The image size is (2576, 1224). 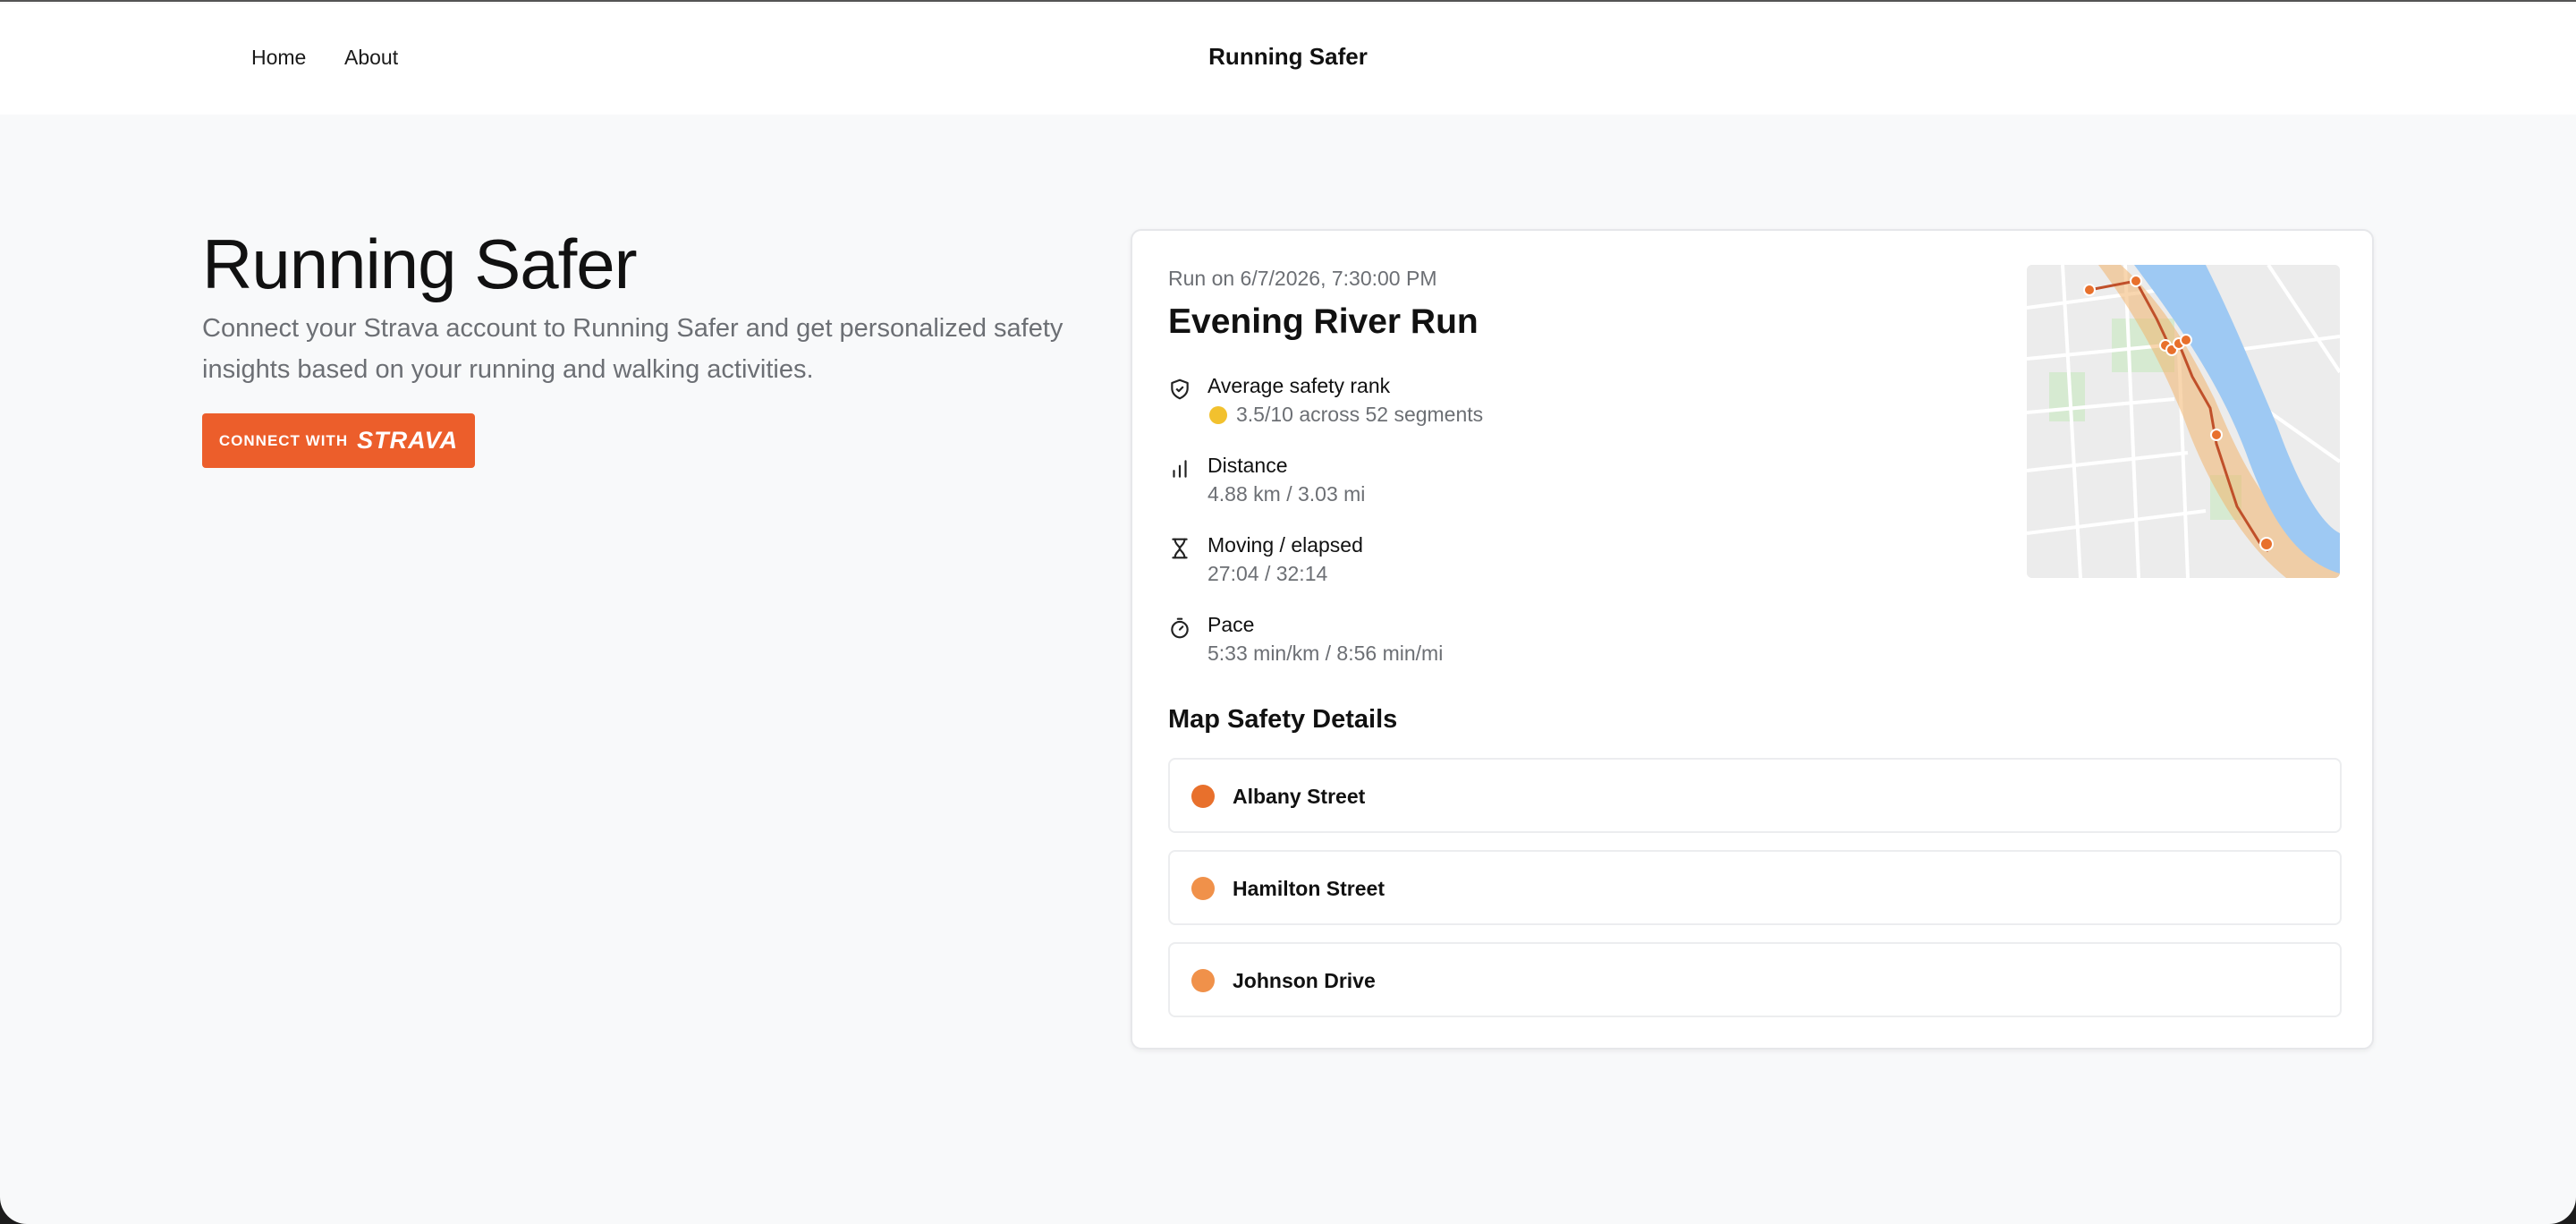 What do you see at coordinates (283, 440) in the screenshot?
I see `connect-with-label: CONNECT WITH` at bounding box center [283, 440].